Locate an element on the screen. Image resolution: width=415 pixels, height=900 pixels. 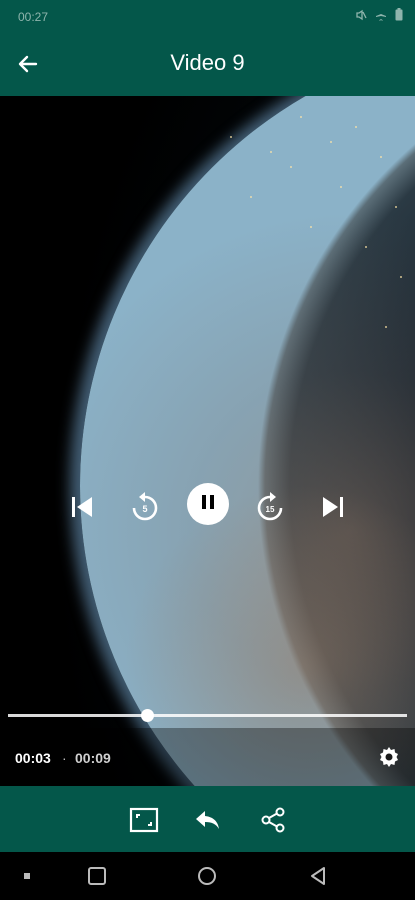
battery-icon is located at coordinates (399, 16).